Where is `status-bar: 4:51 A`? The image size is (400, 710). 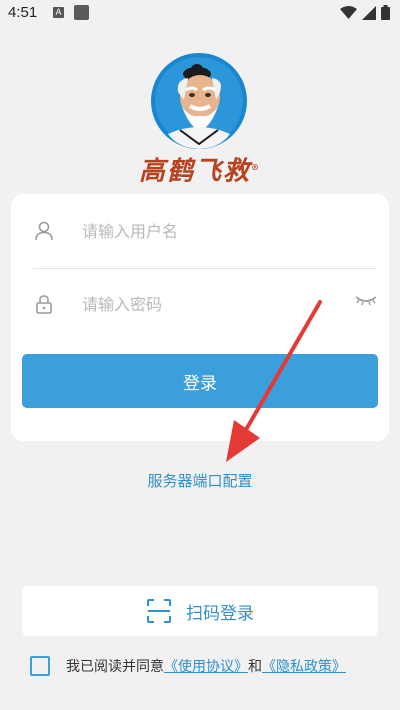
status-bar: 4:51 A is located at coordinates (200, 13).